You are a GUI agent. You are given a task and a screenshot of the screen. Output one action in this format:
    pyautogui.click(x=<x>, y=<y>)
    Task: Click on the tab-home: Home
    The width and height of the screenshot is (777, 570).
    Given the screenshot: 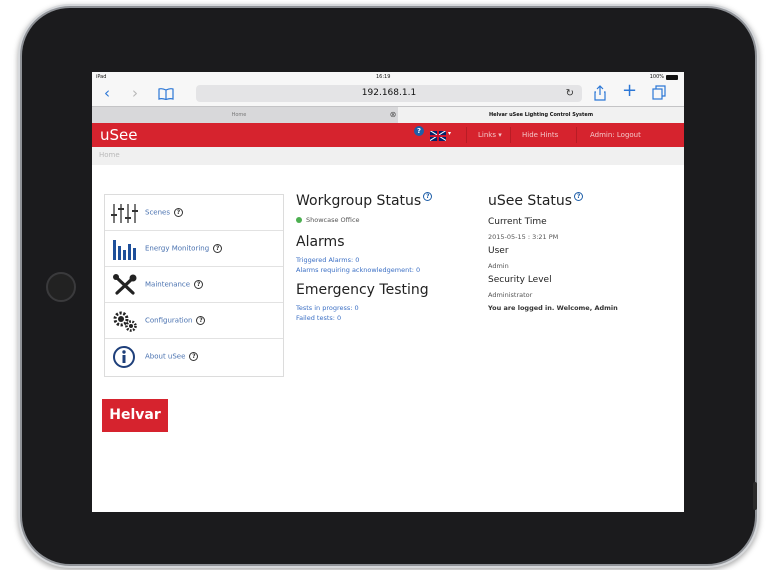 What is the action you would take?
    pyautogui.click(x=239, y=115)
    